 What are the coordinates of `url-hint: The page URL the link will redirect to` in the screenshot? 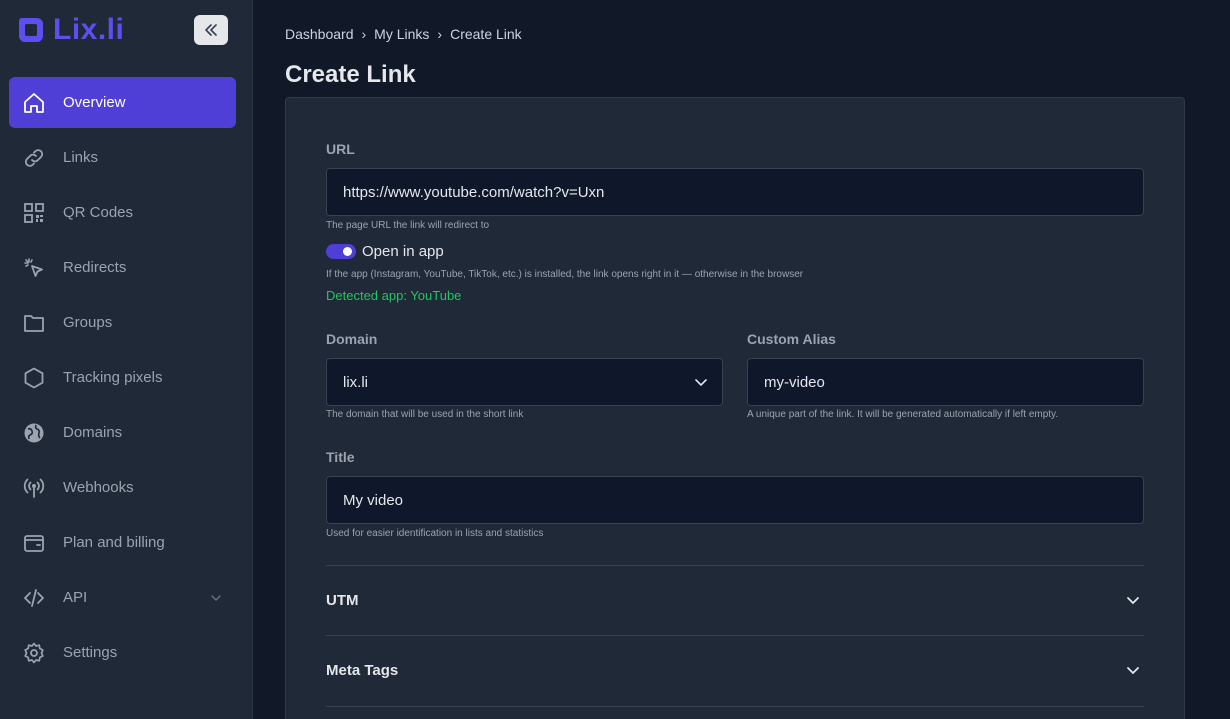 It's located at (408, 225).